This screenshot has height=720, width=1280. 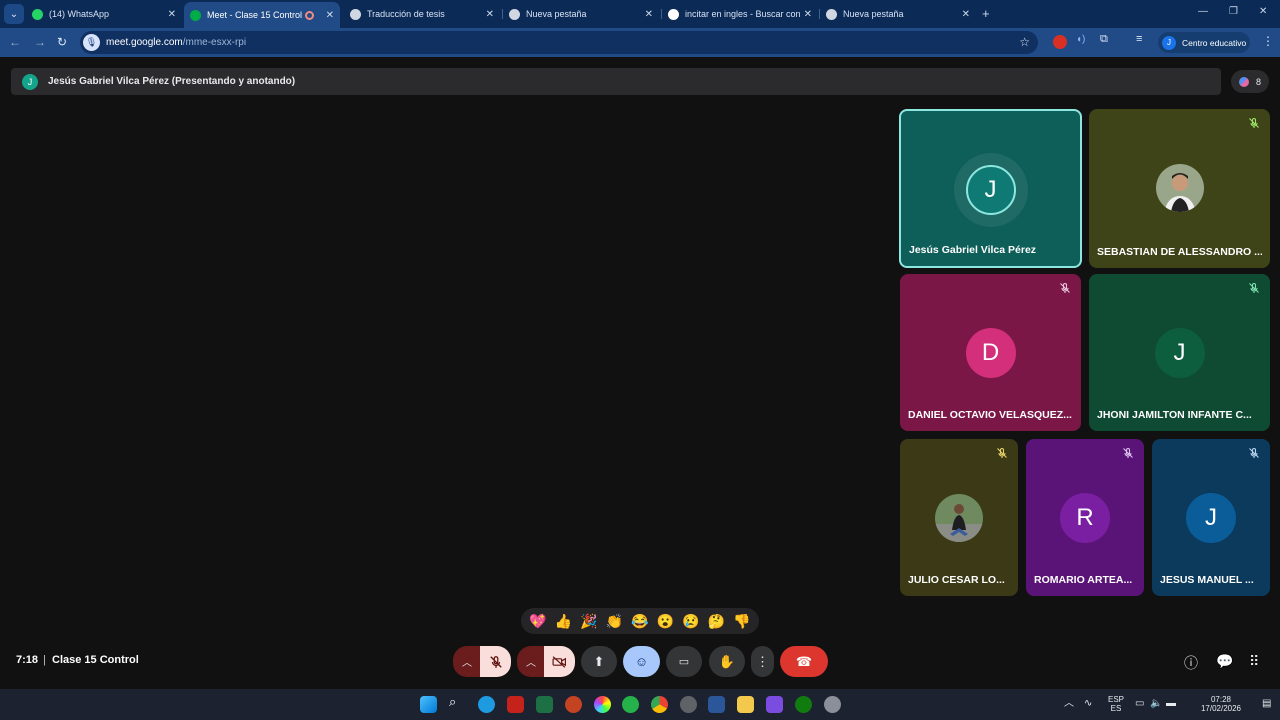 I want to click on meet-icon, so click(x=195, y=15).